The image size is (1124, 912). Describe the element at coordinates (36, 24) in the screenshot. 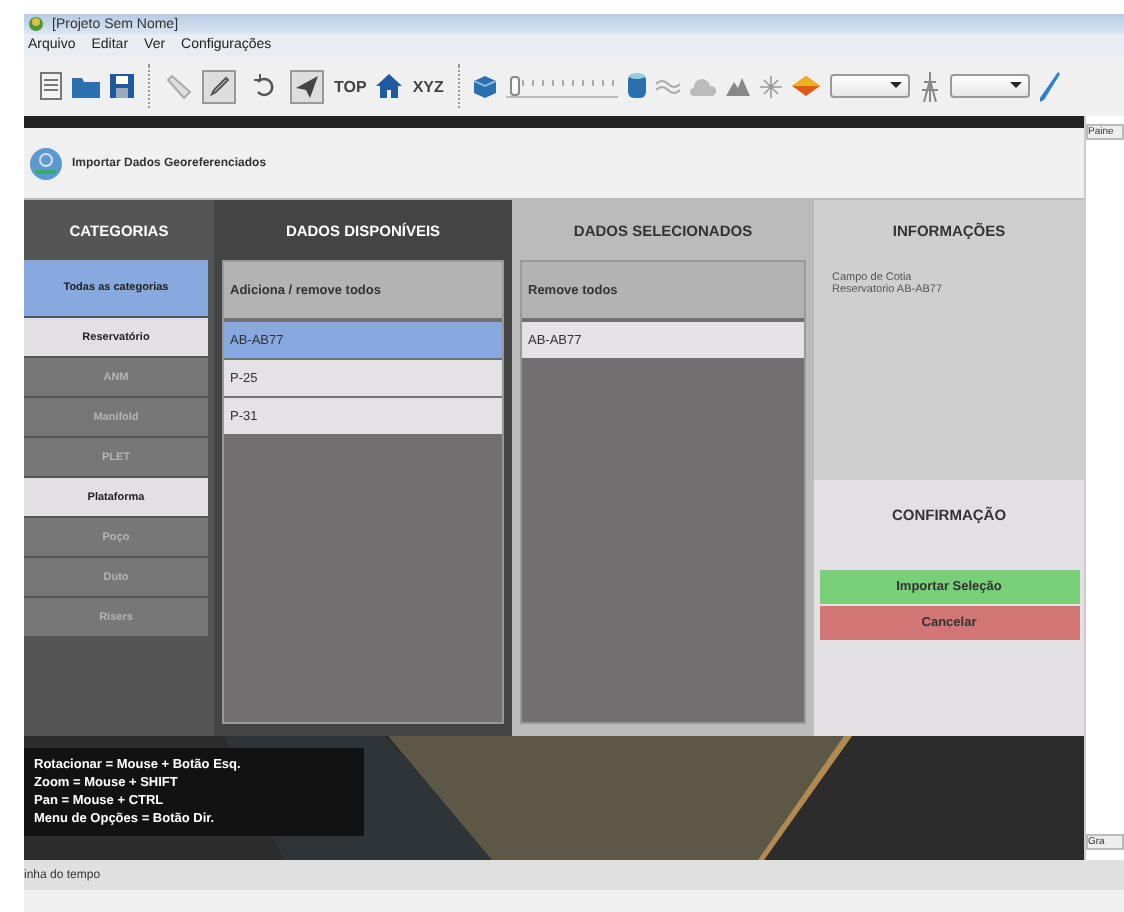

I see `app-icon` at that location.